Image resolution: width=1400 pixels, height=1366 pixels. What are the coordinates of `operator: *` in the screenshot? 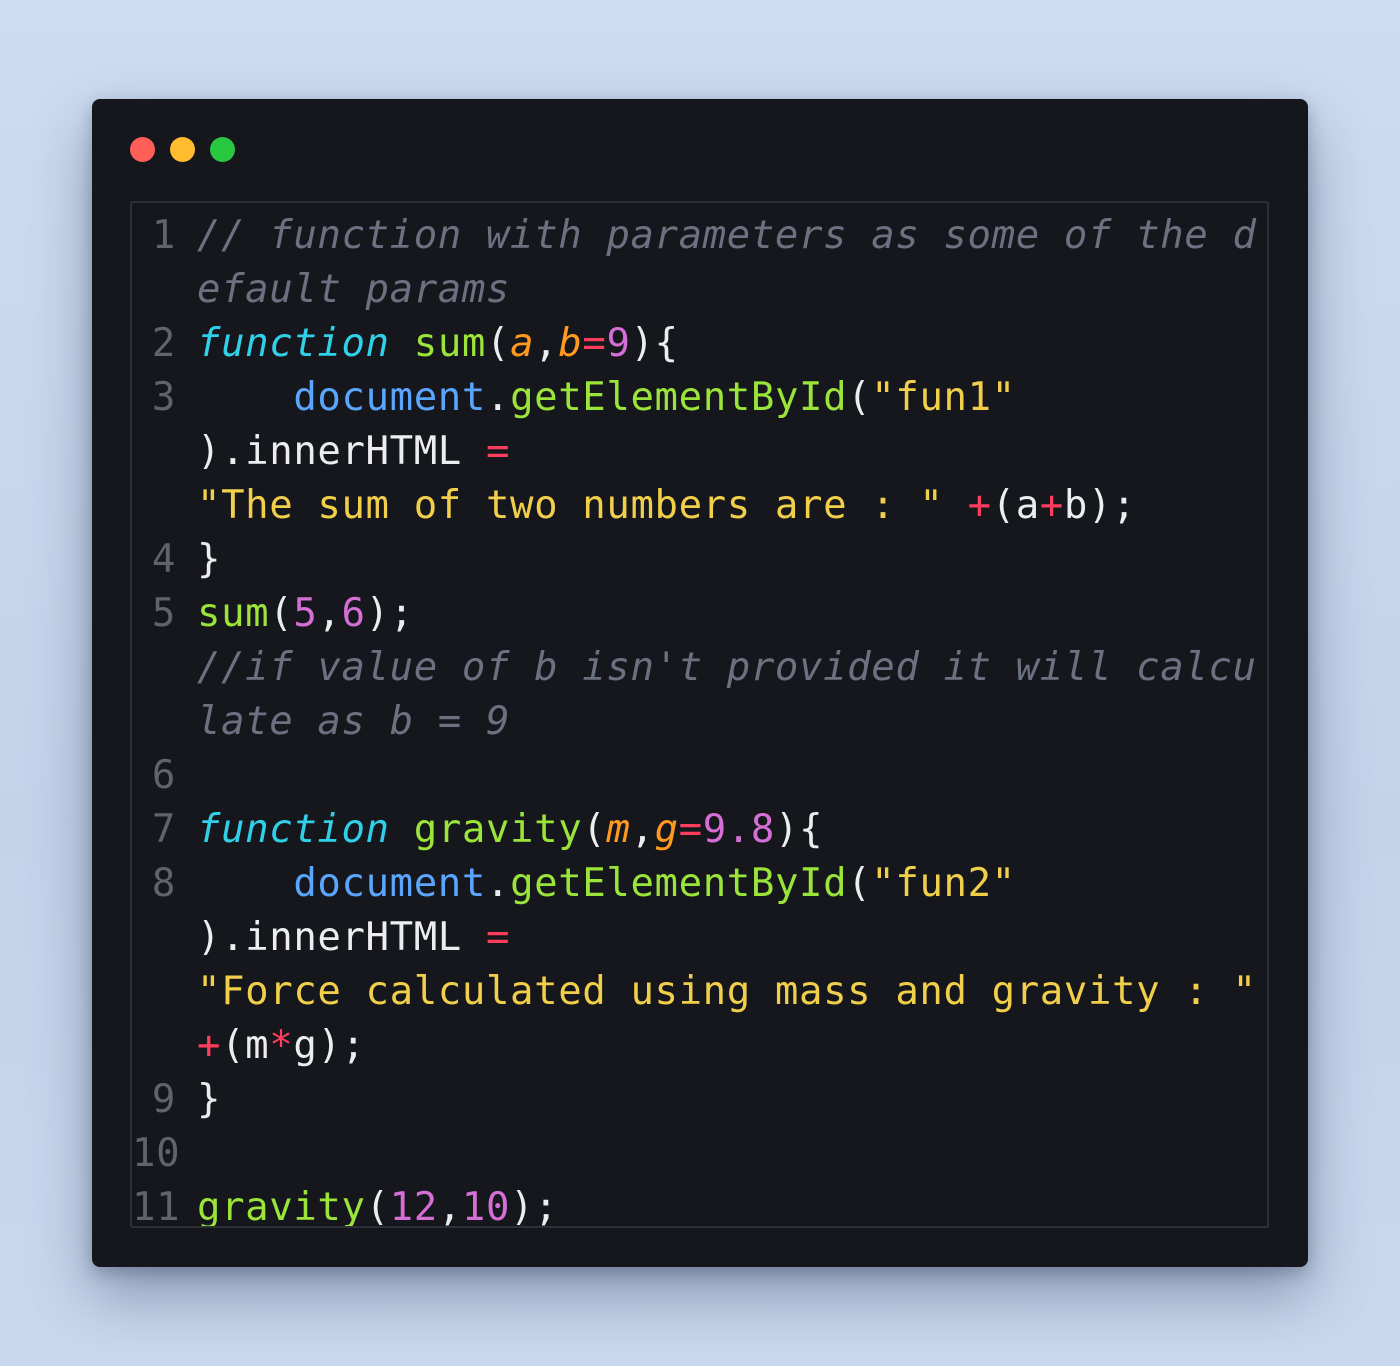 It's located at (281, 1045).